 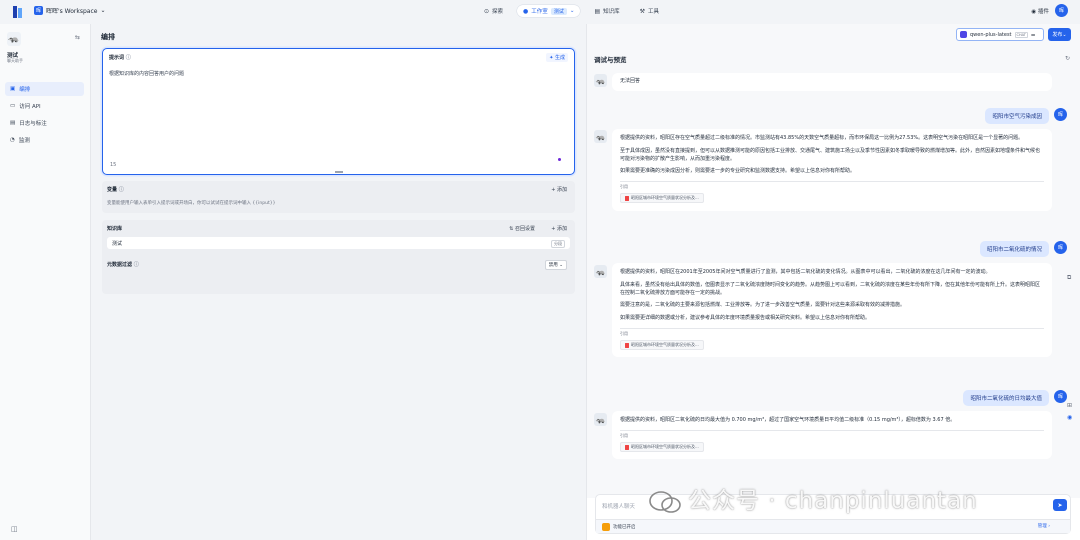 I want to click on grid-icon: ⊞, so click(x=1069, y=405).